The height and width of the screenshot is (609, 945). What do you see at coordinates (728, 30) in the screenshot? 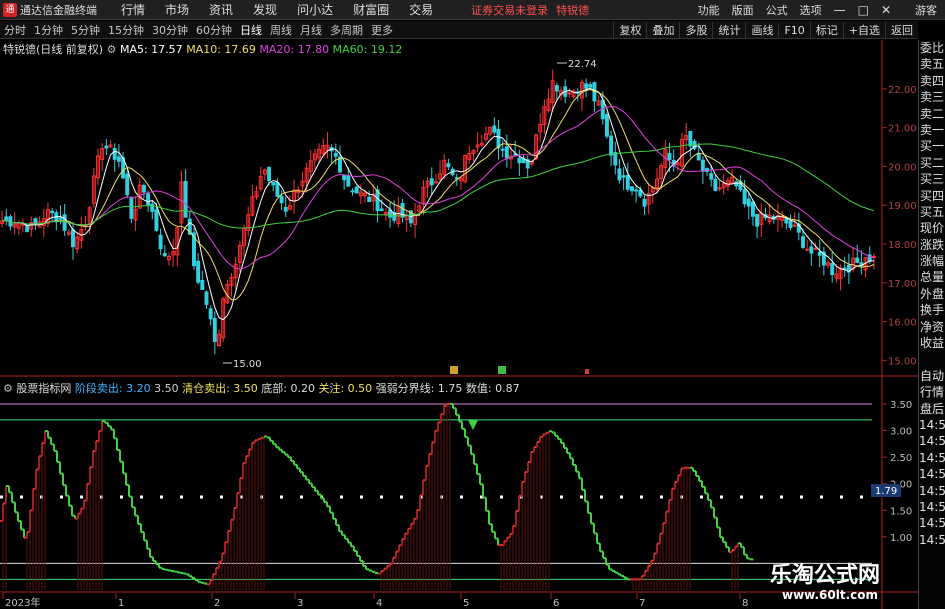
I see `statistics-button: 统计` at bounding box center [728, 30].